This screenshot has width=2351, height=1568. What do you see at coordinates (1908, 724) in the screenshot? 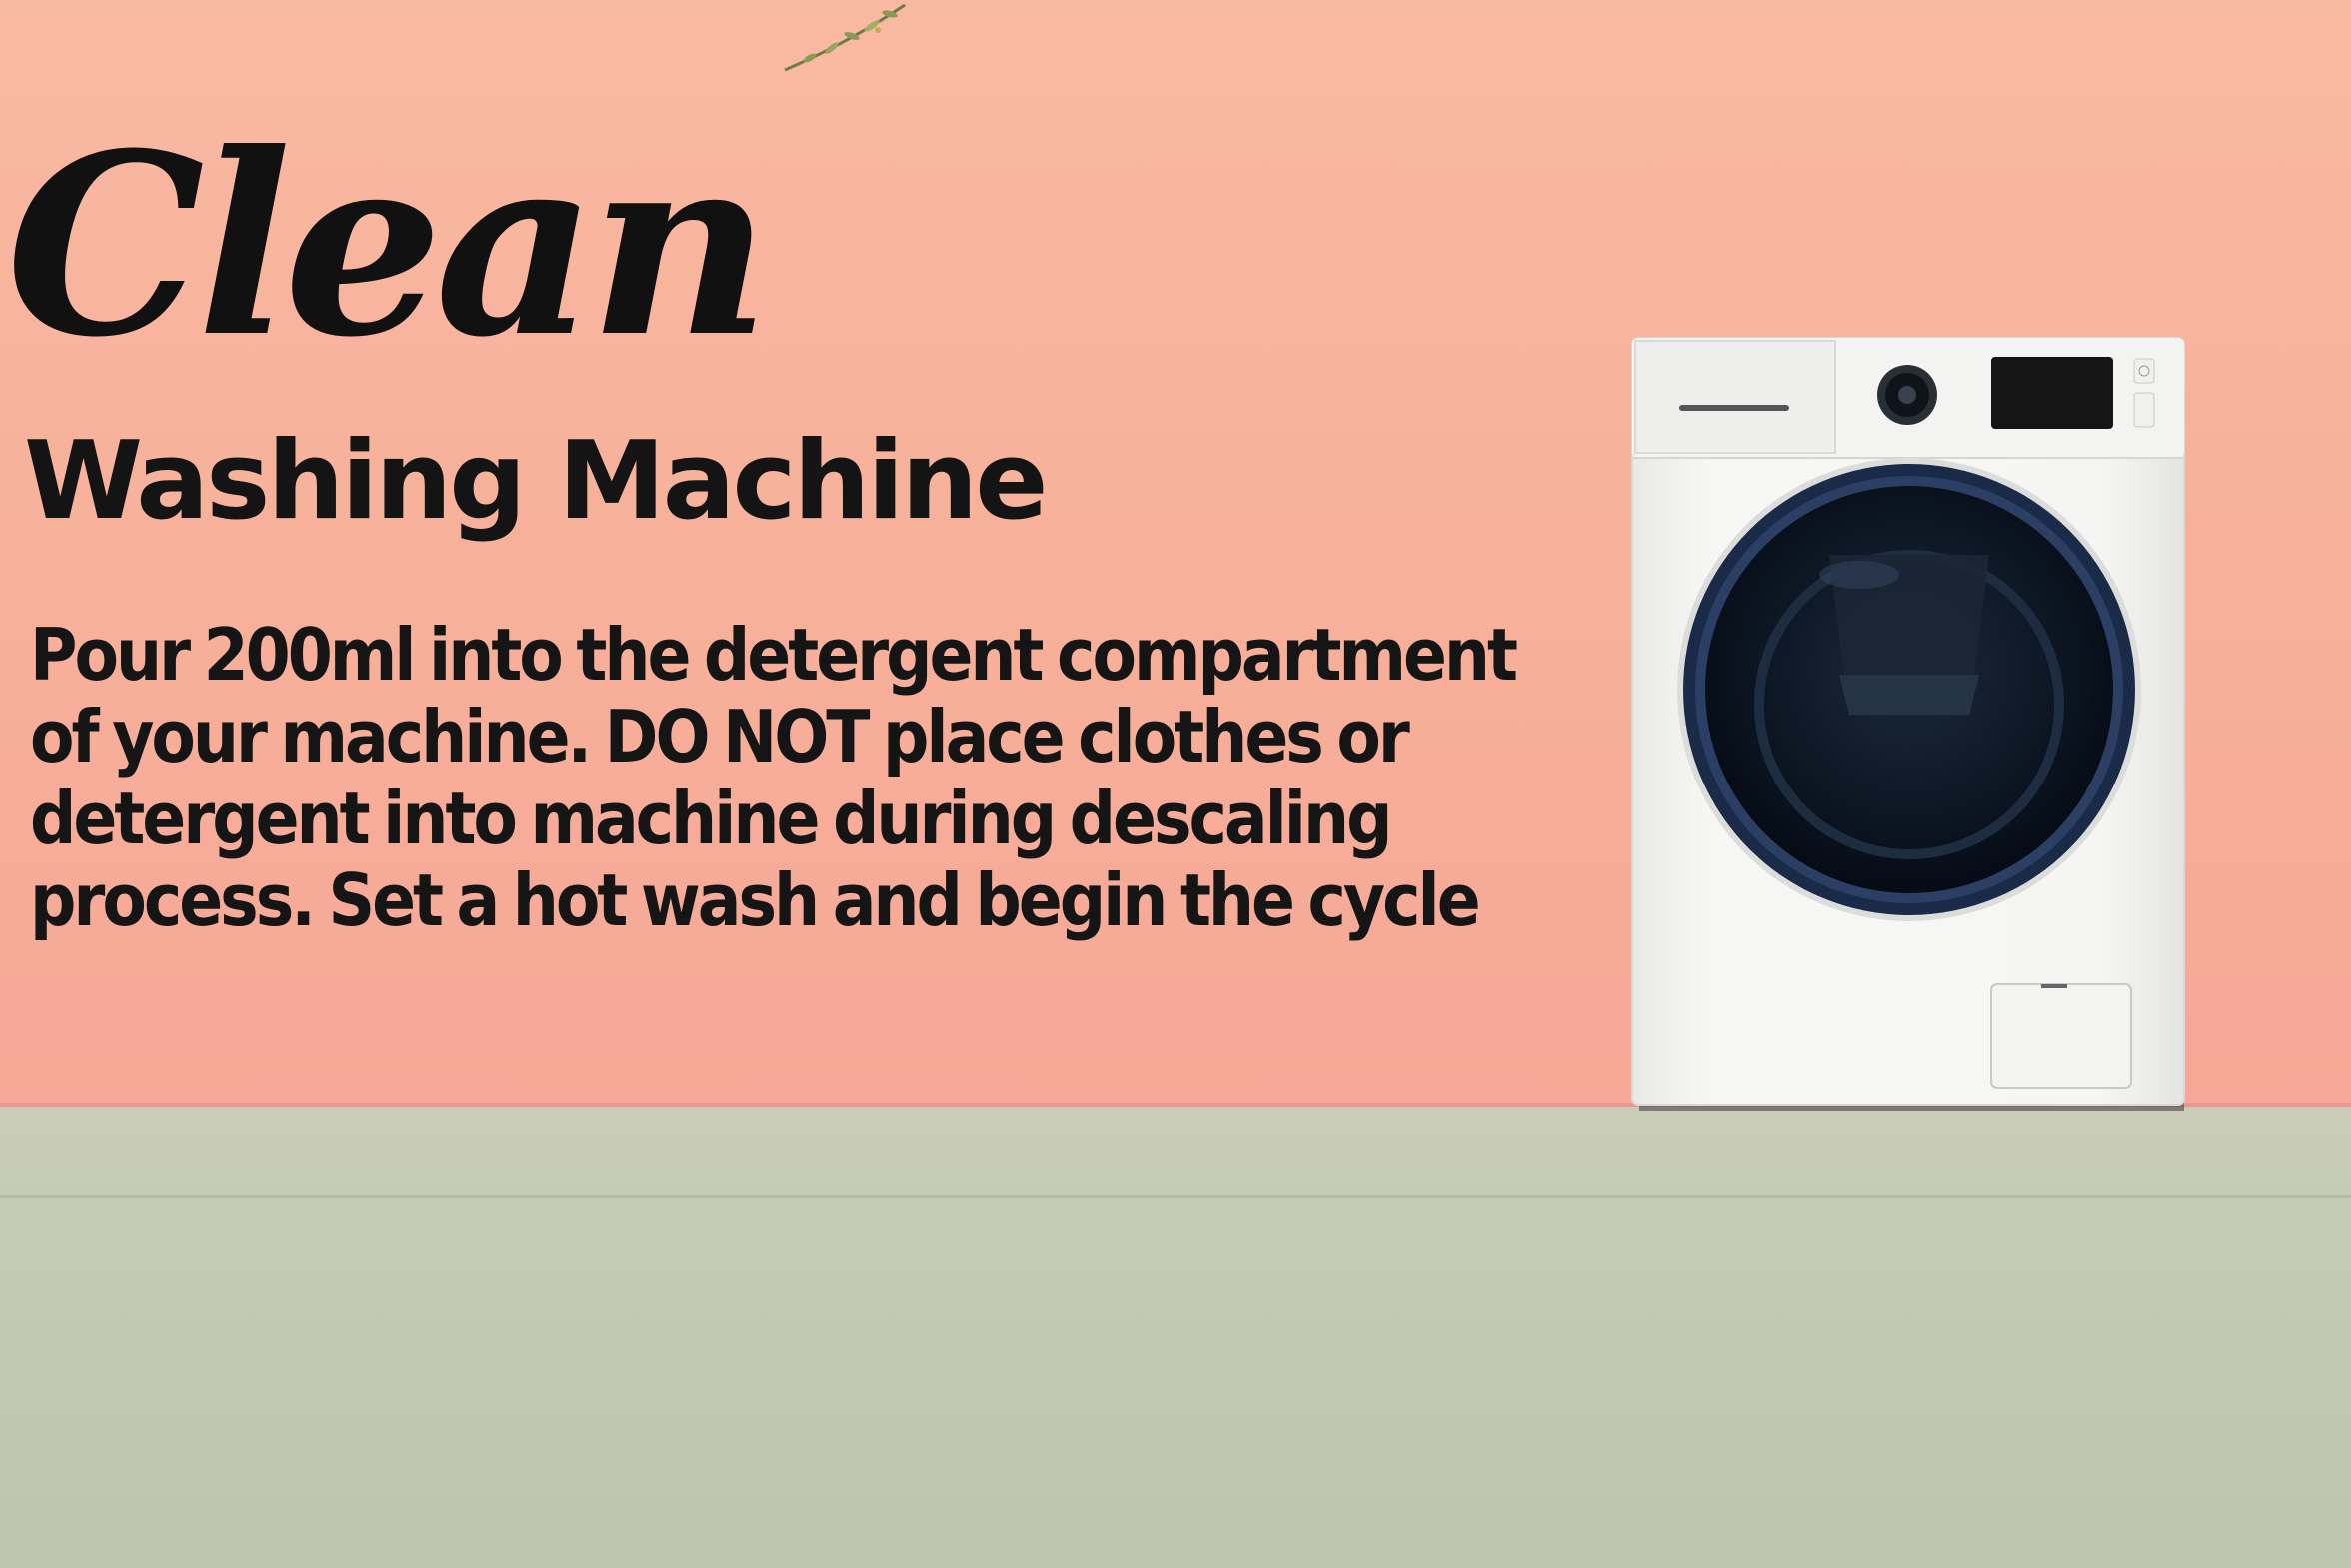
I see `washing-machine-icon` at bounding box center [1908, 724].